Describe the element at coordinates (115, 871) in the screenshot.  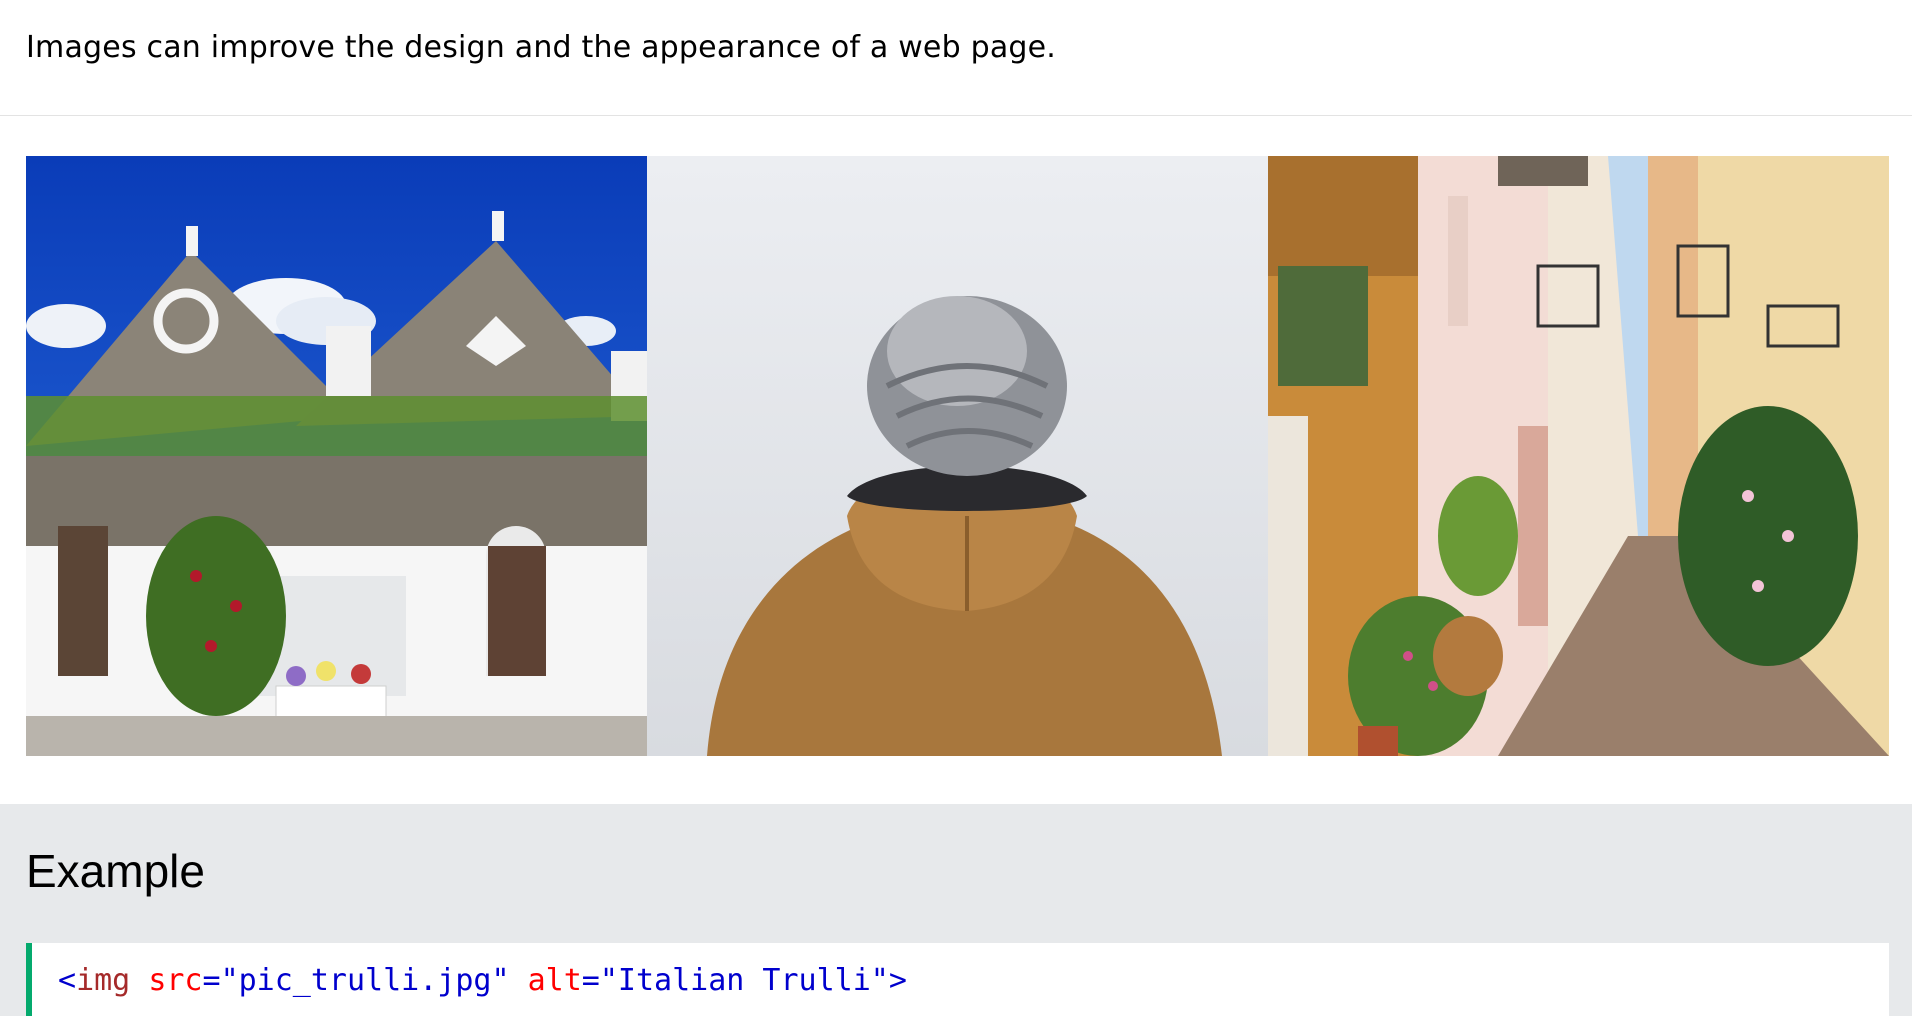
I see `example-title: Example` at that location.